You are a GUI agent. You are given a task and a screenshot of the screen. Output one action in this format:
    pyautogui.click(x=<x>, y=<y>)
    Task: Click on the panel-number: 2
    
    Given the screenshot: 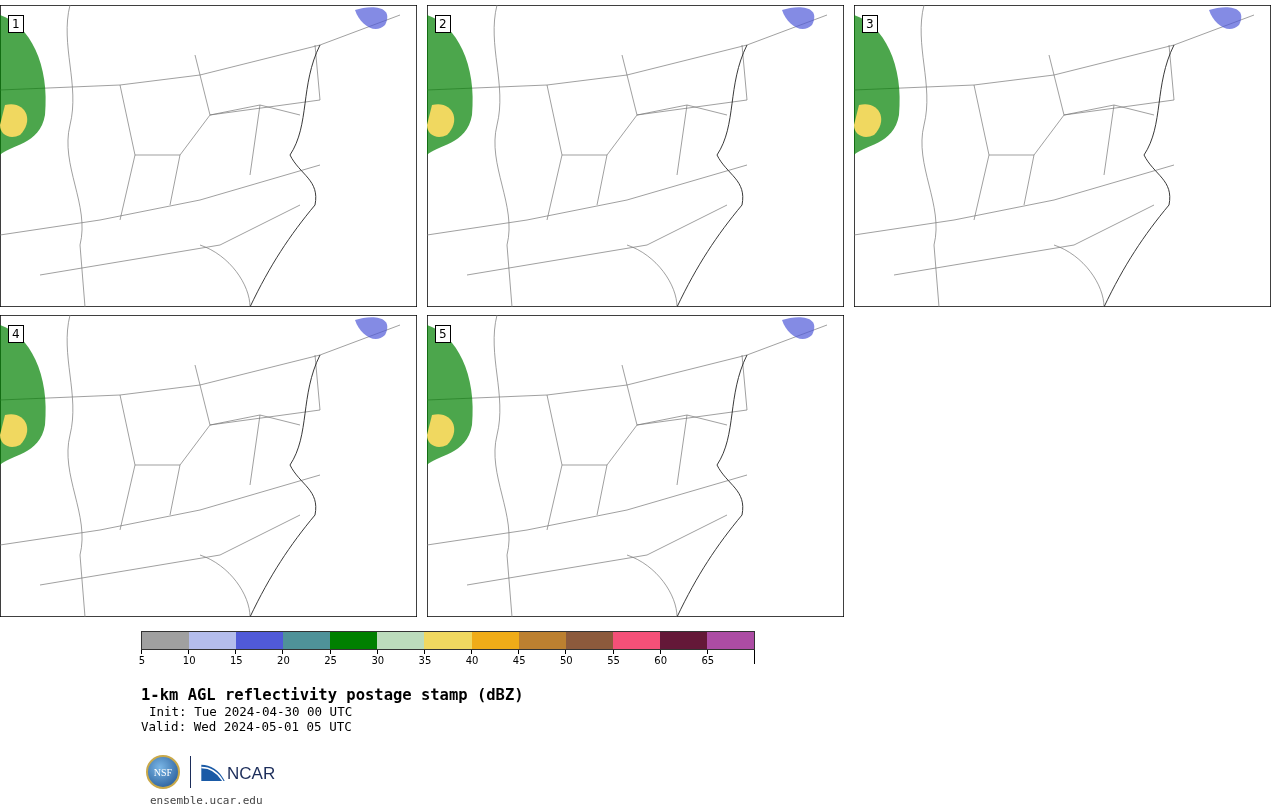 What is the action you would take?
    pyautogui.click(x=443, y=24)
    